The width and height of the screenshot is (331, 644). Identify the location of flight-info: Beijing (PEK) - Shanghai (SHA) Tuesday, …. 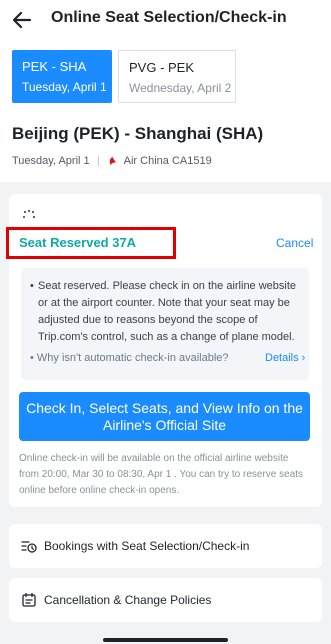
(165, 146).